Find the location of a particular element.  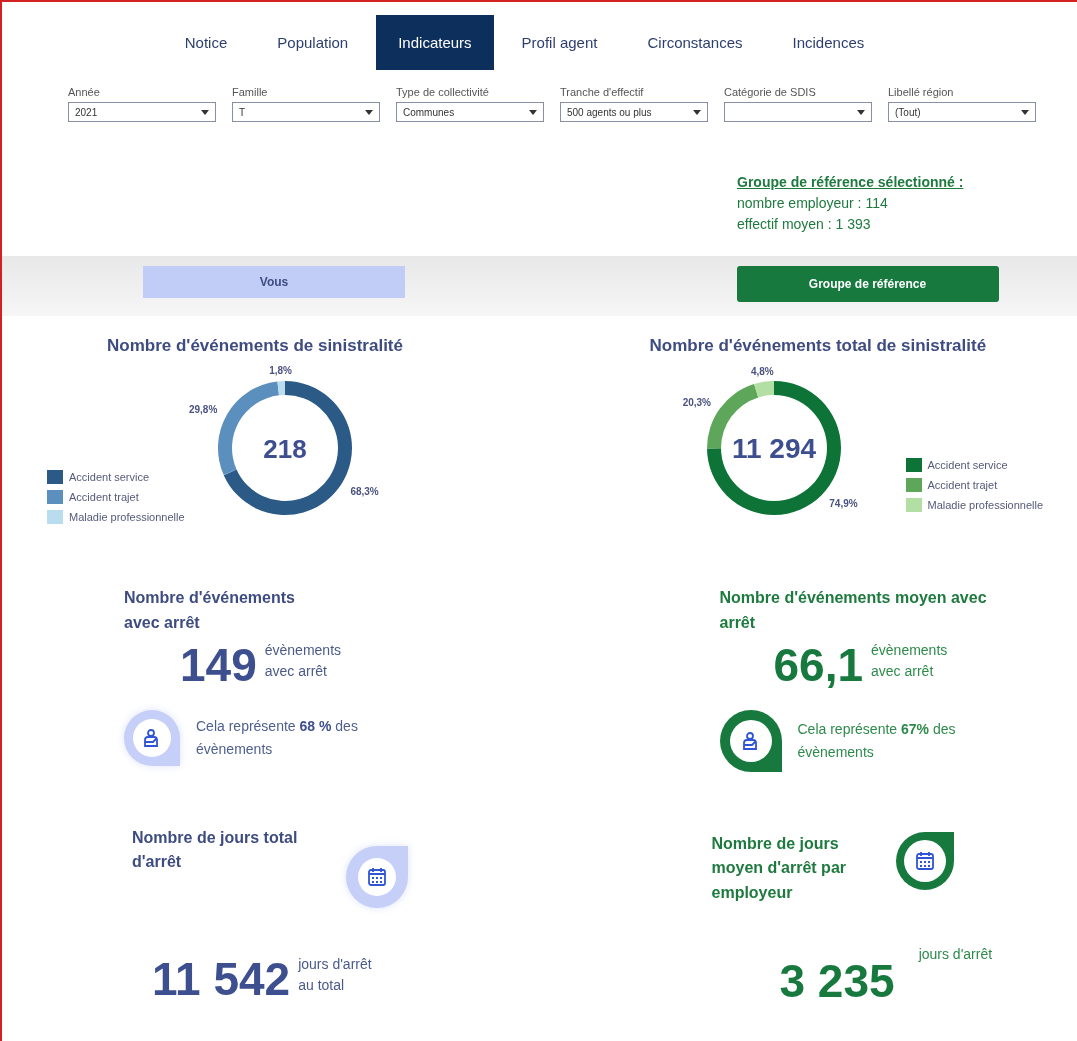

metric-value: 149 is located at coordinates (218, 664).